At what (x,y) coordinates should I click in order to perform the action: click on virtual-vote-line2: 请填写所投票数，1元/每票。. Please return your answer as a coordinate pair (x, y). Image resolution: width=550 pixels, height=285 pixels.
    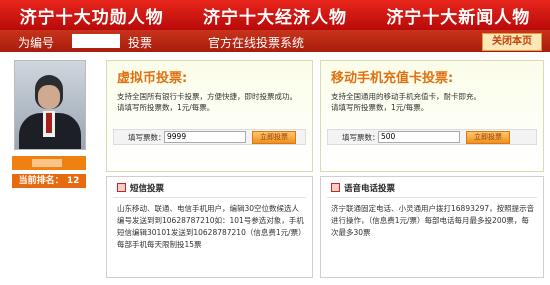
    Looking at the image, I should click on (166, 107).